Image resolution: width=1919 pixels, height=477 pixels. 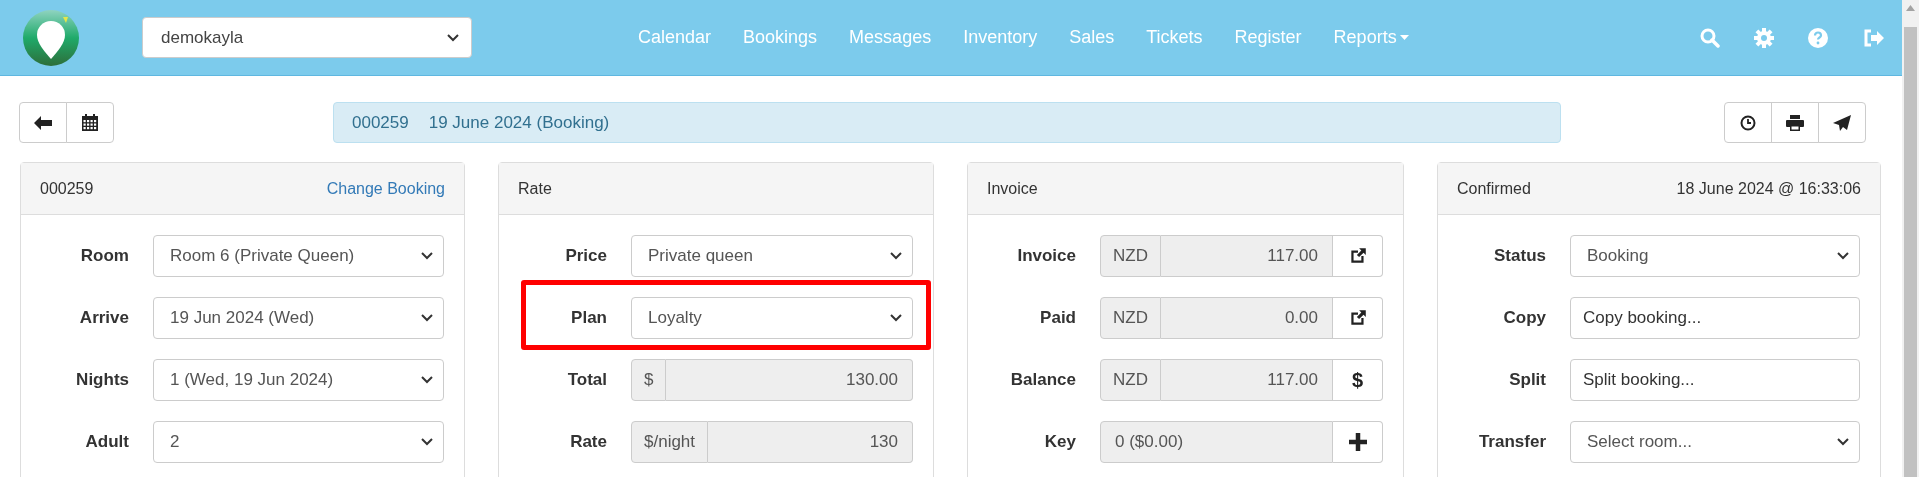 What do you see at coordinates (1715, 256) in the screenshot?
I see `select-field: Booking` at bounding box center [1715, 256].